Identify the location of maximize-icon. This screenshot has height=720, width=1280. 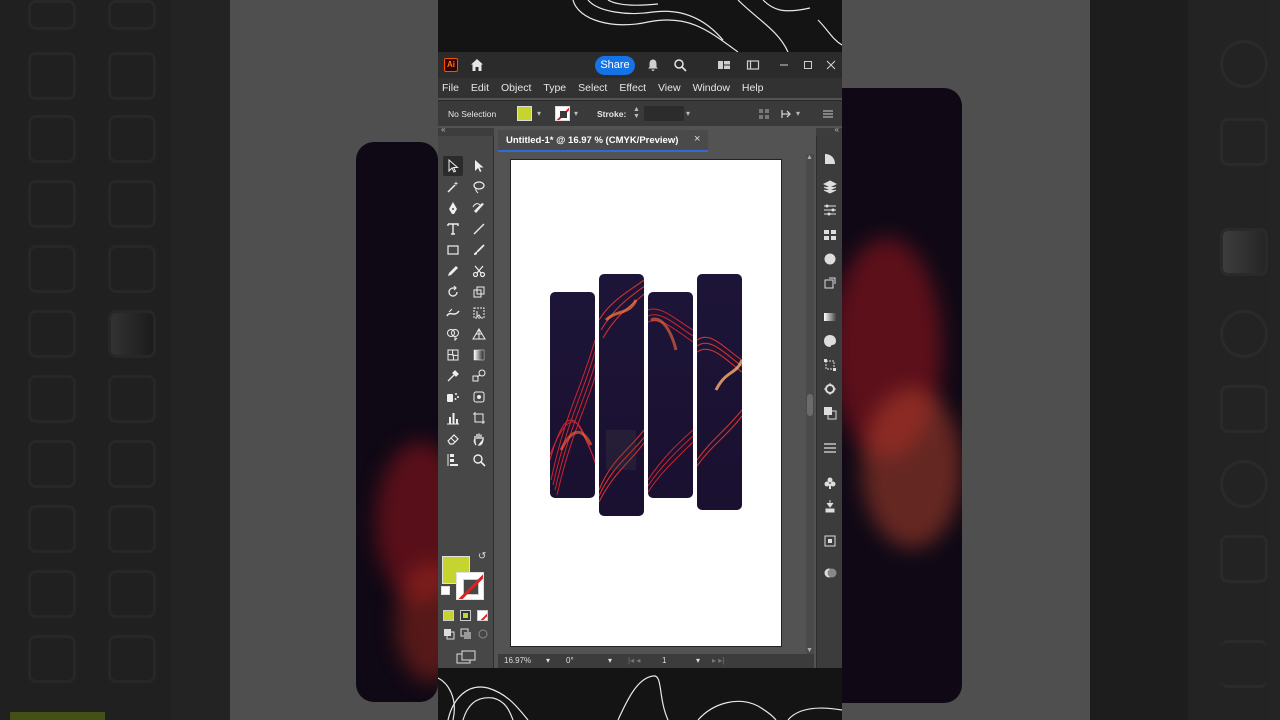
(808, 65).